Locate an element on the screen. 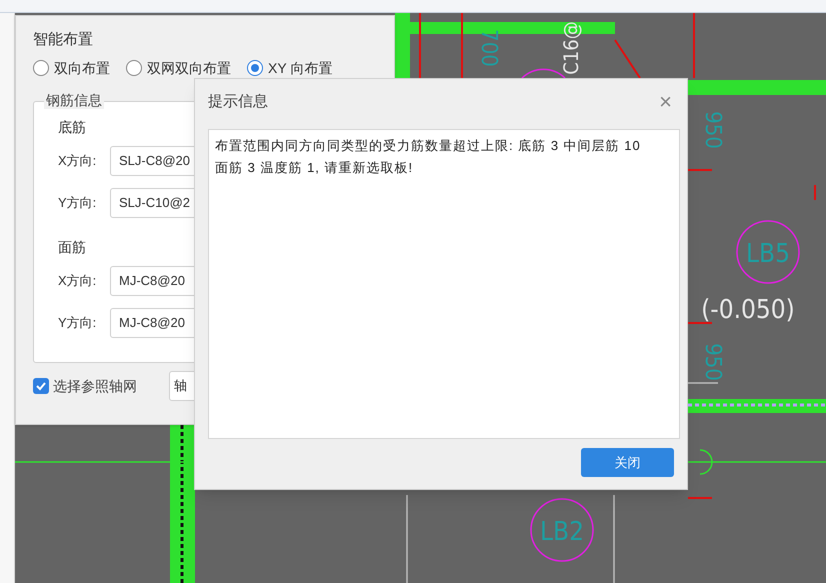 The width and height of the screenshot is (826, 583). elevation-label: (-0.050) is located at coordinates (748, 310).